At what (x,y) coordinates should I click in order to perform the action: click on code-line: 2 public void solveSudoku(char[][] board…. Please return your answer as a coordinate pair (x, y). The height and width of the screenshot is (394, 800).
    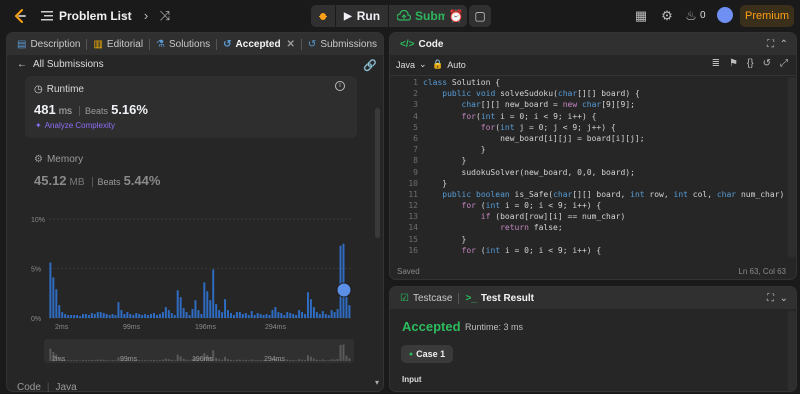
    Looking at the image, I should click on (592, 93).